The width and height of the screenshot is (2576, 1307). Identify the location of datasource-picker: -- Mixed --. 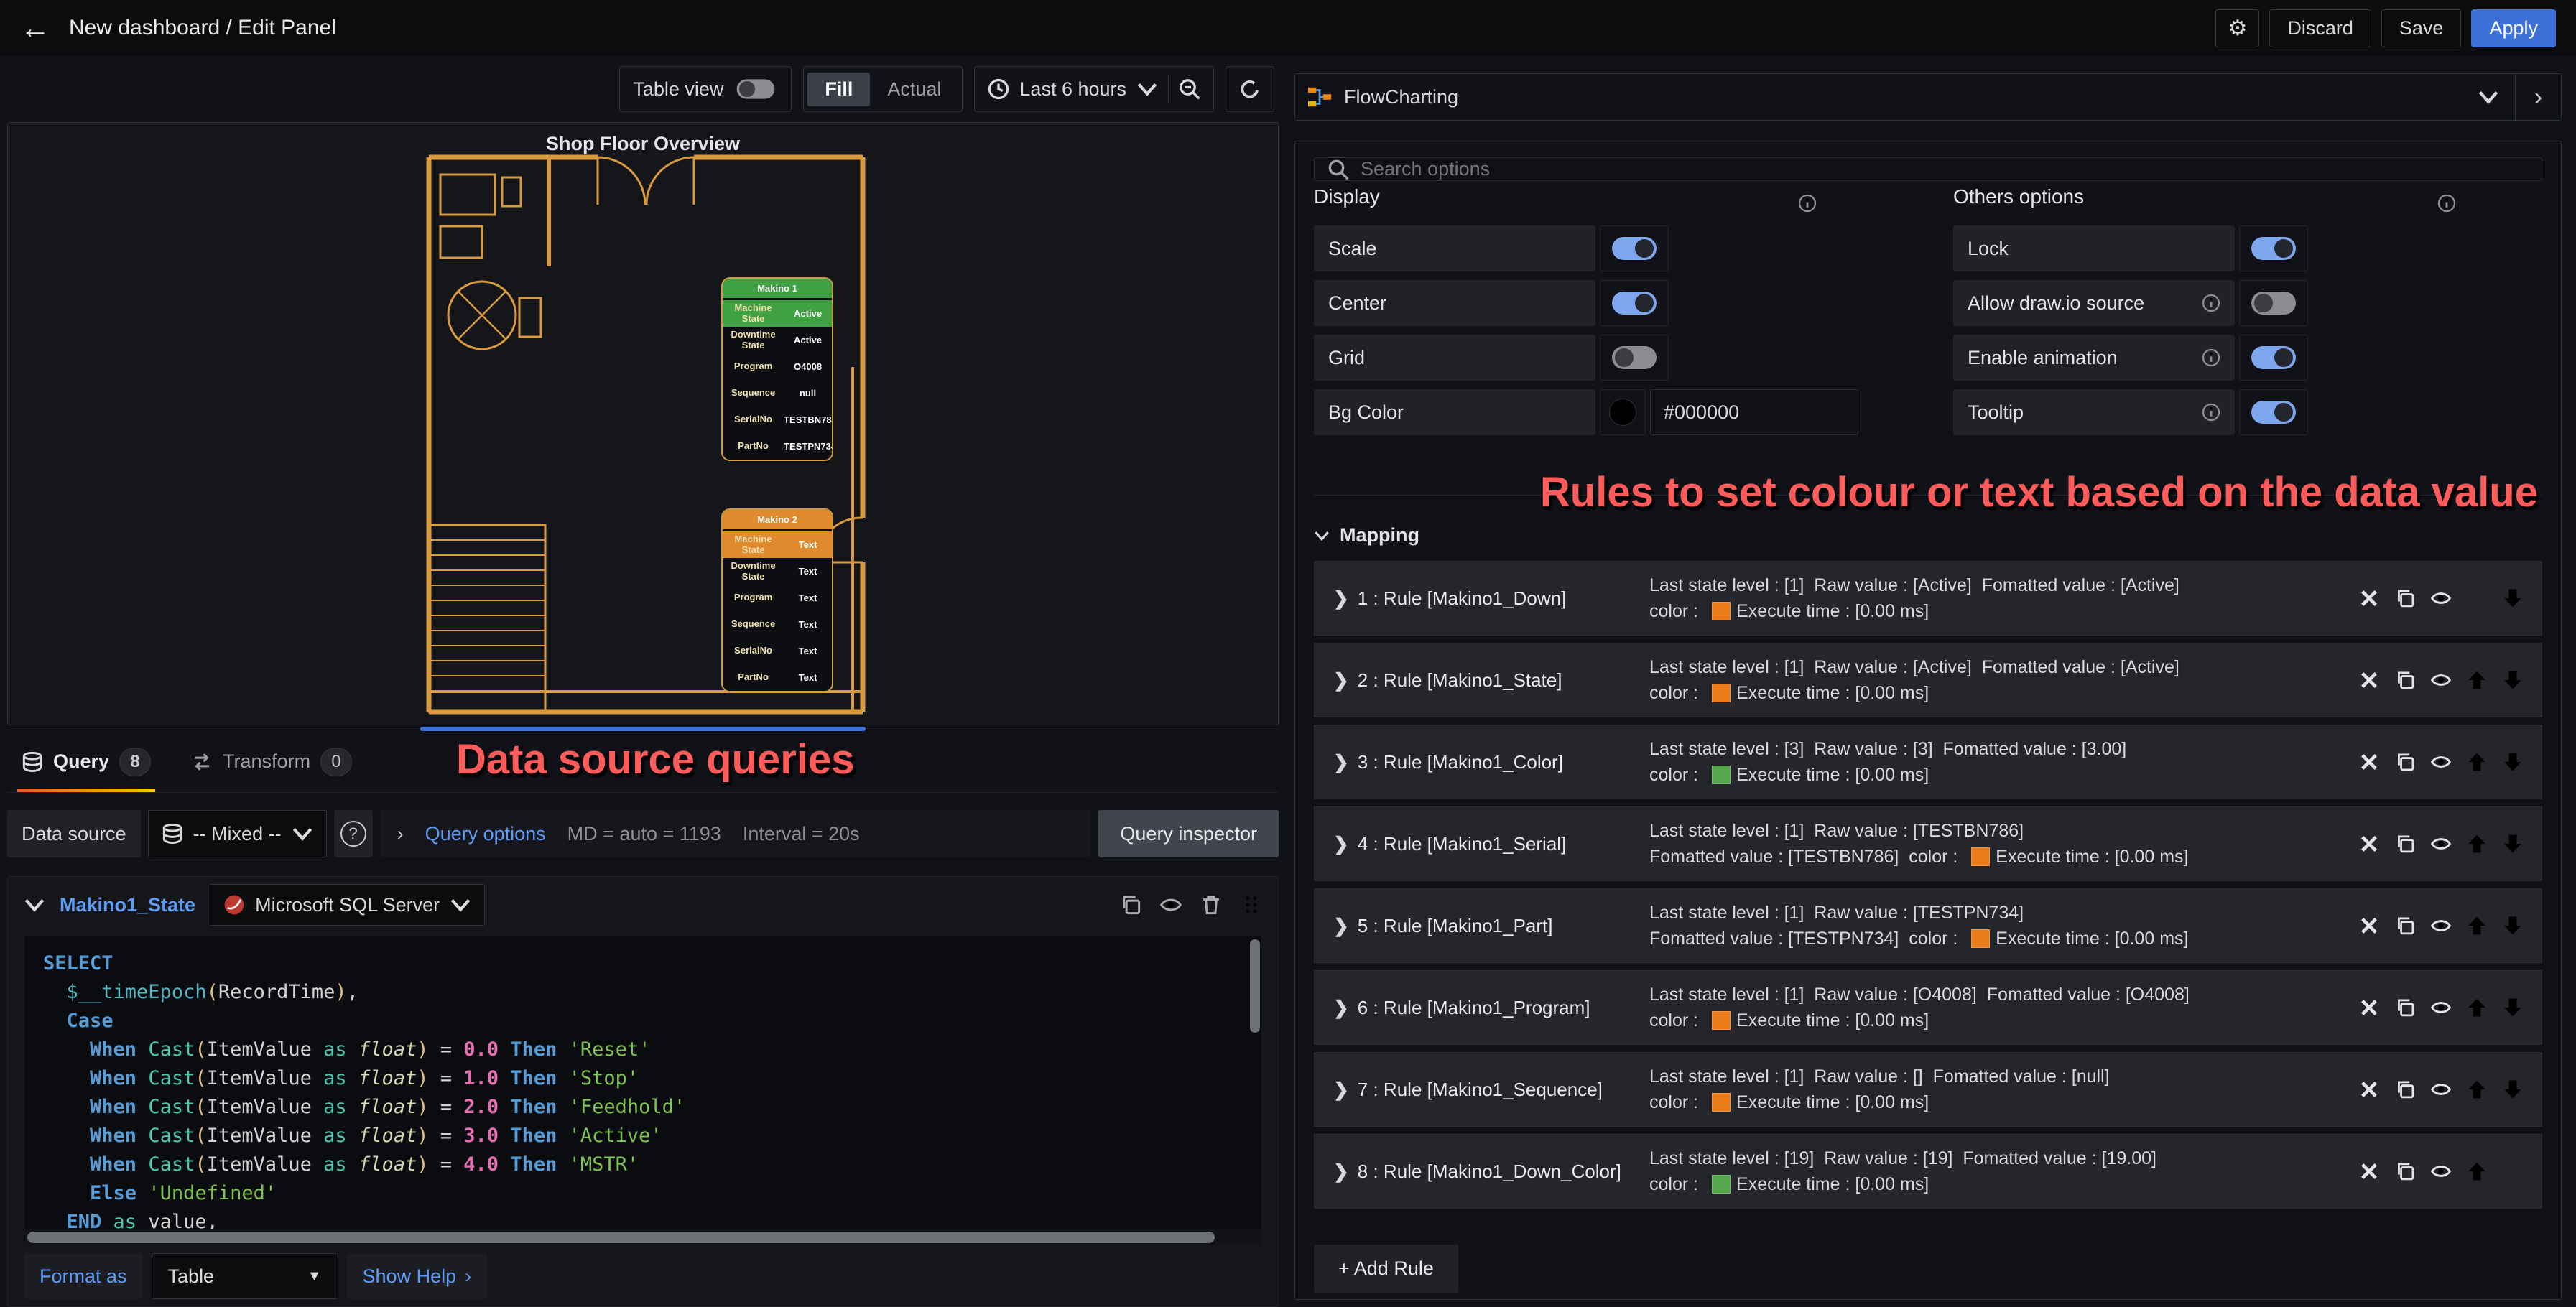
(237, 833).